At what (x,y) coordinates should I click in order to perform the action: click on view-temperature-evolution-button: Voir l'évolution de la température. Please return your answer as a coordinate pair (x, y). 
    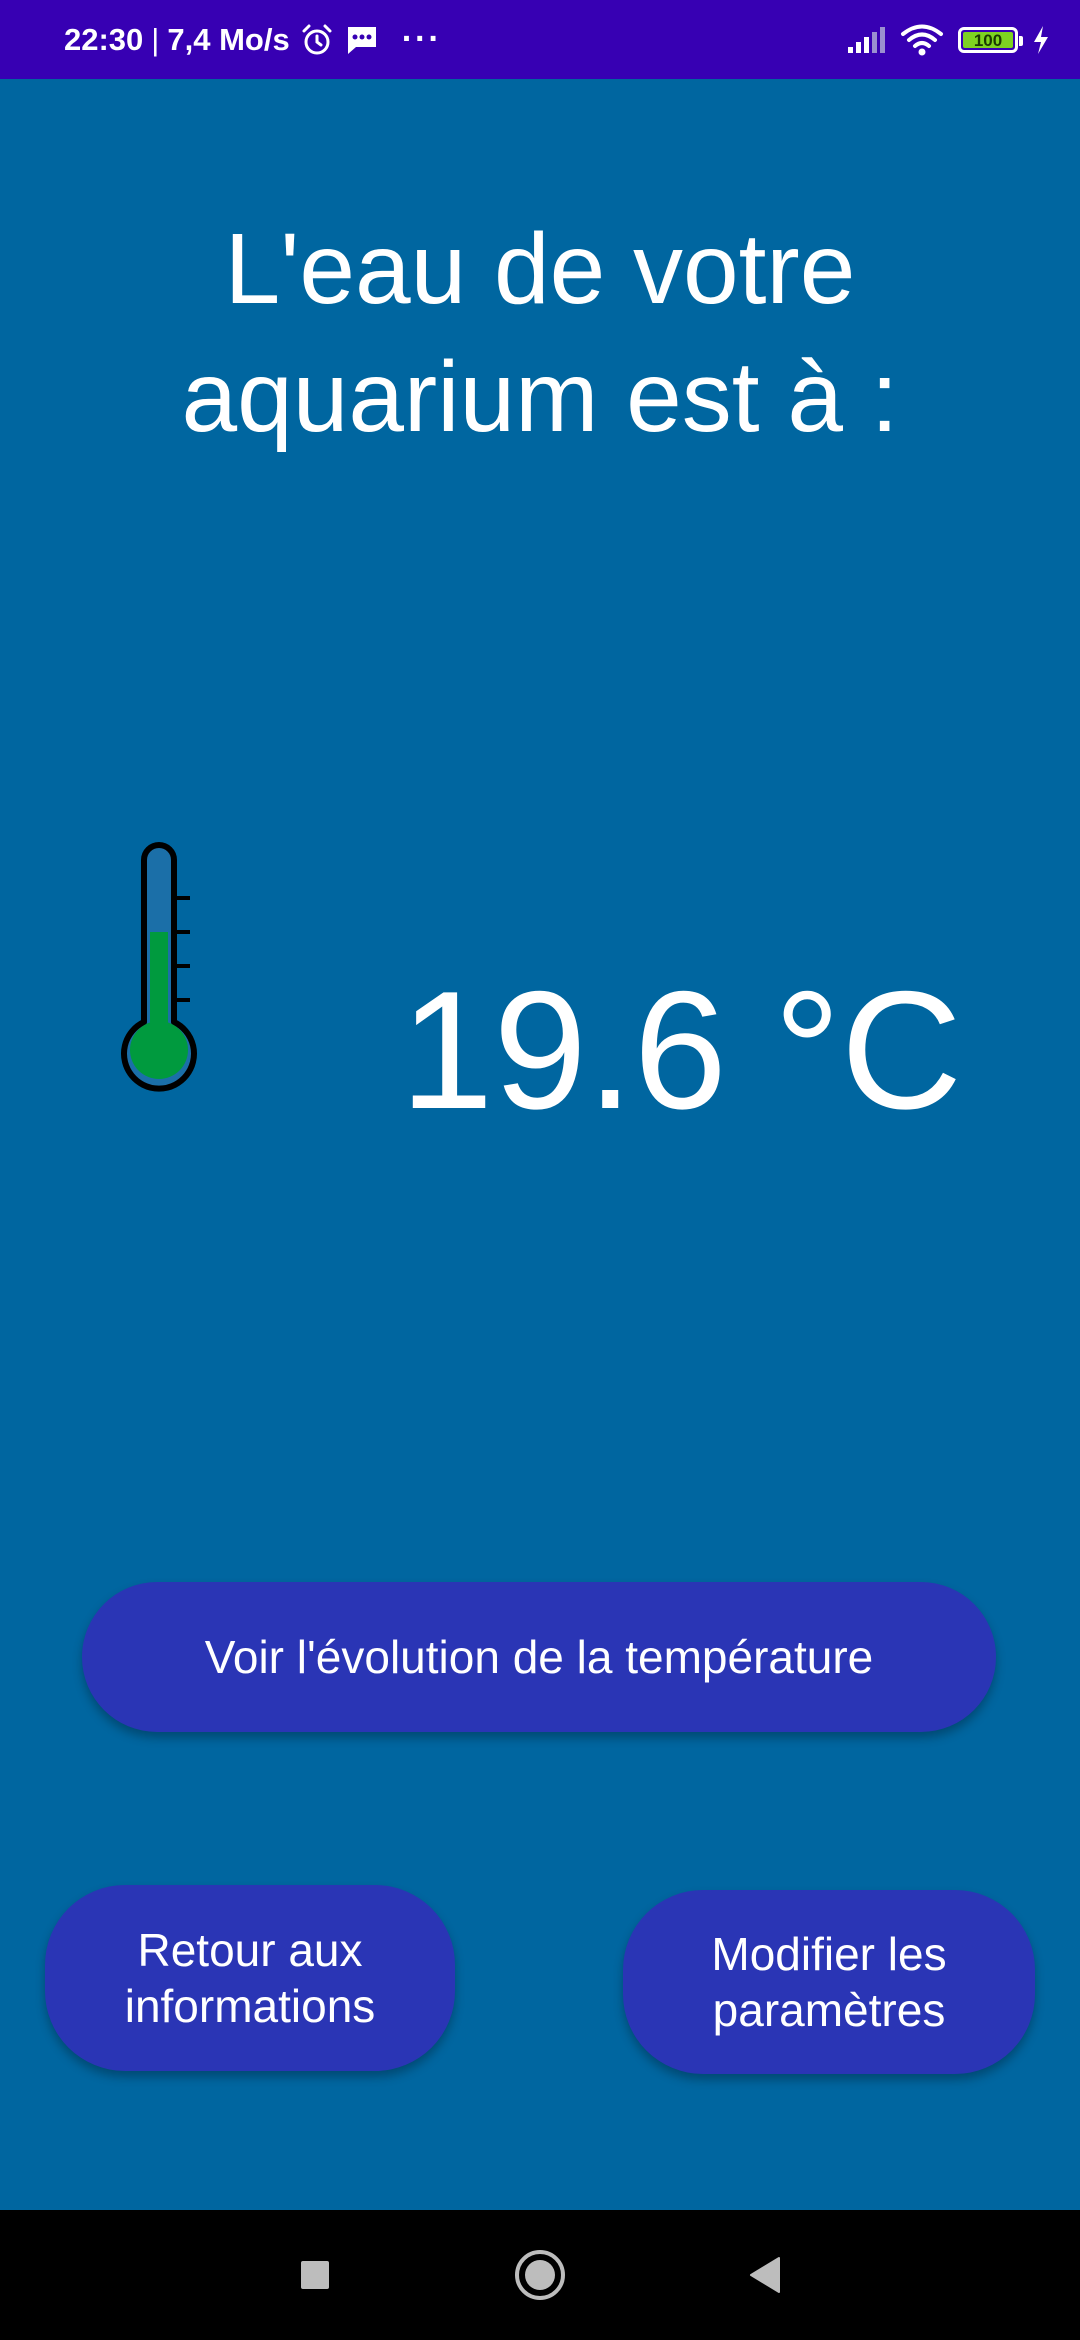
    Looking at the image, I should click on (539, 1657).